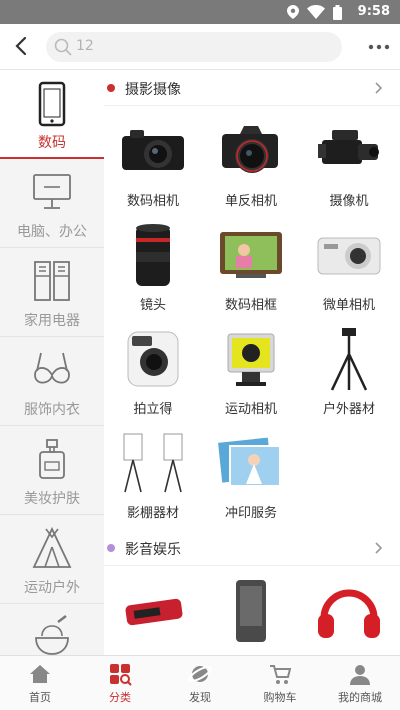 This screenshot has width=400, height=710. I want to click on fridge-icon, so click(52, 281).